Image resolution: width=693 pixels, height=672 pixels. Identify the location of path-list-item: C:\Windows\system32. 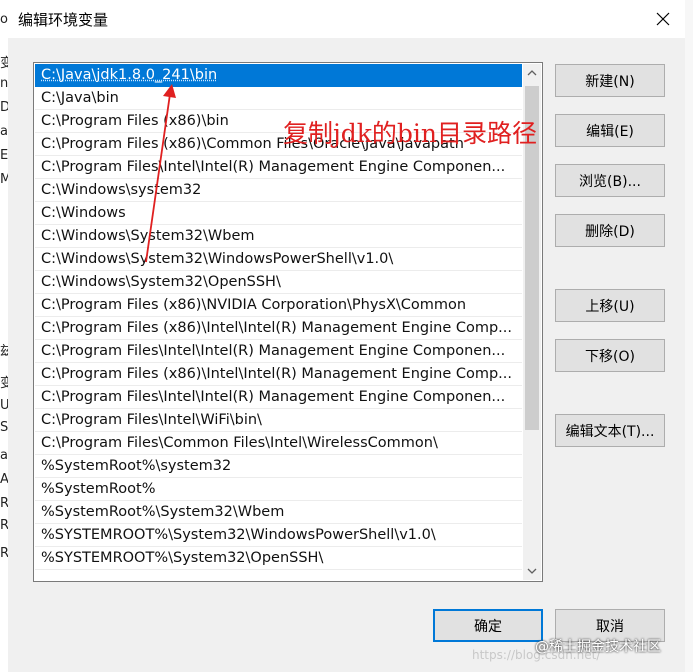
(278, 190).